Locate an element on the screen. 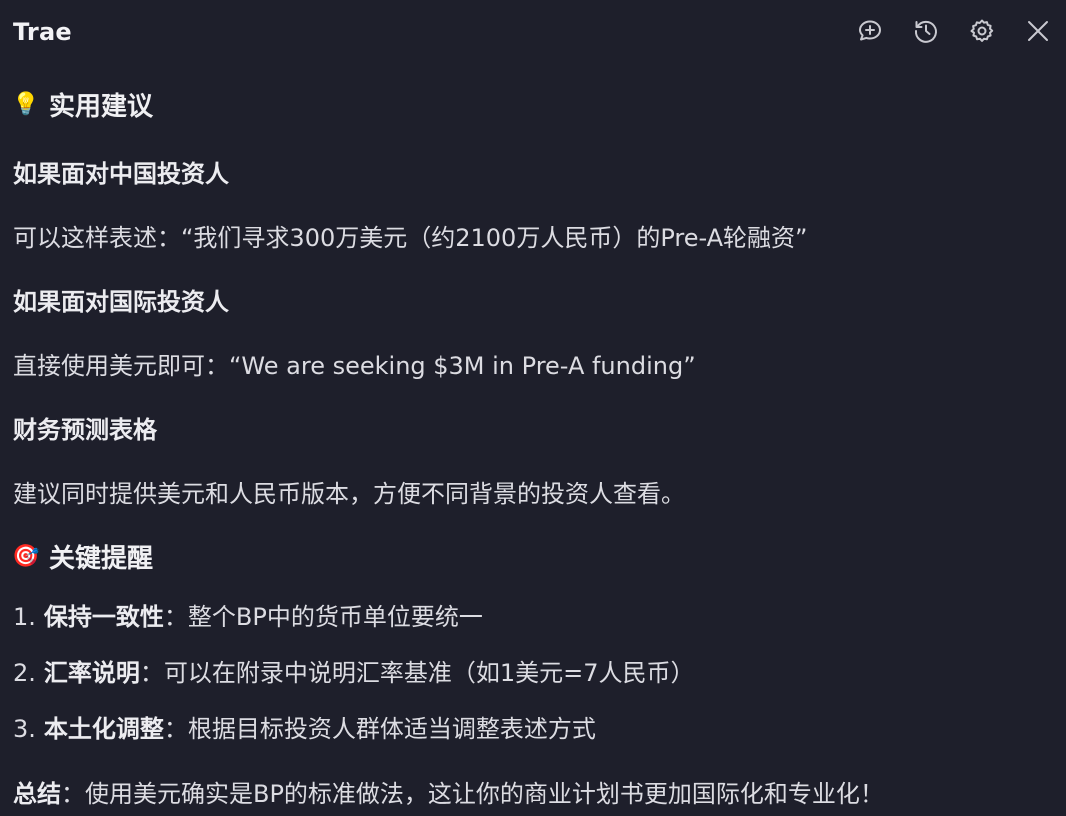  list-number: 2. is located at coordinates (24, 673).